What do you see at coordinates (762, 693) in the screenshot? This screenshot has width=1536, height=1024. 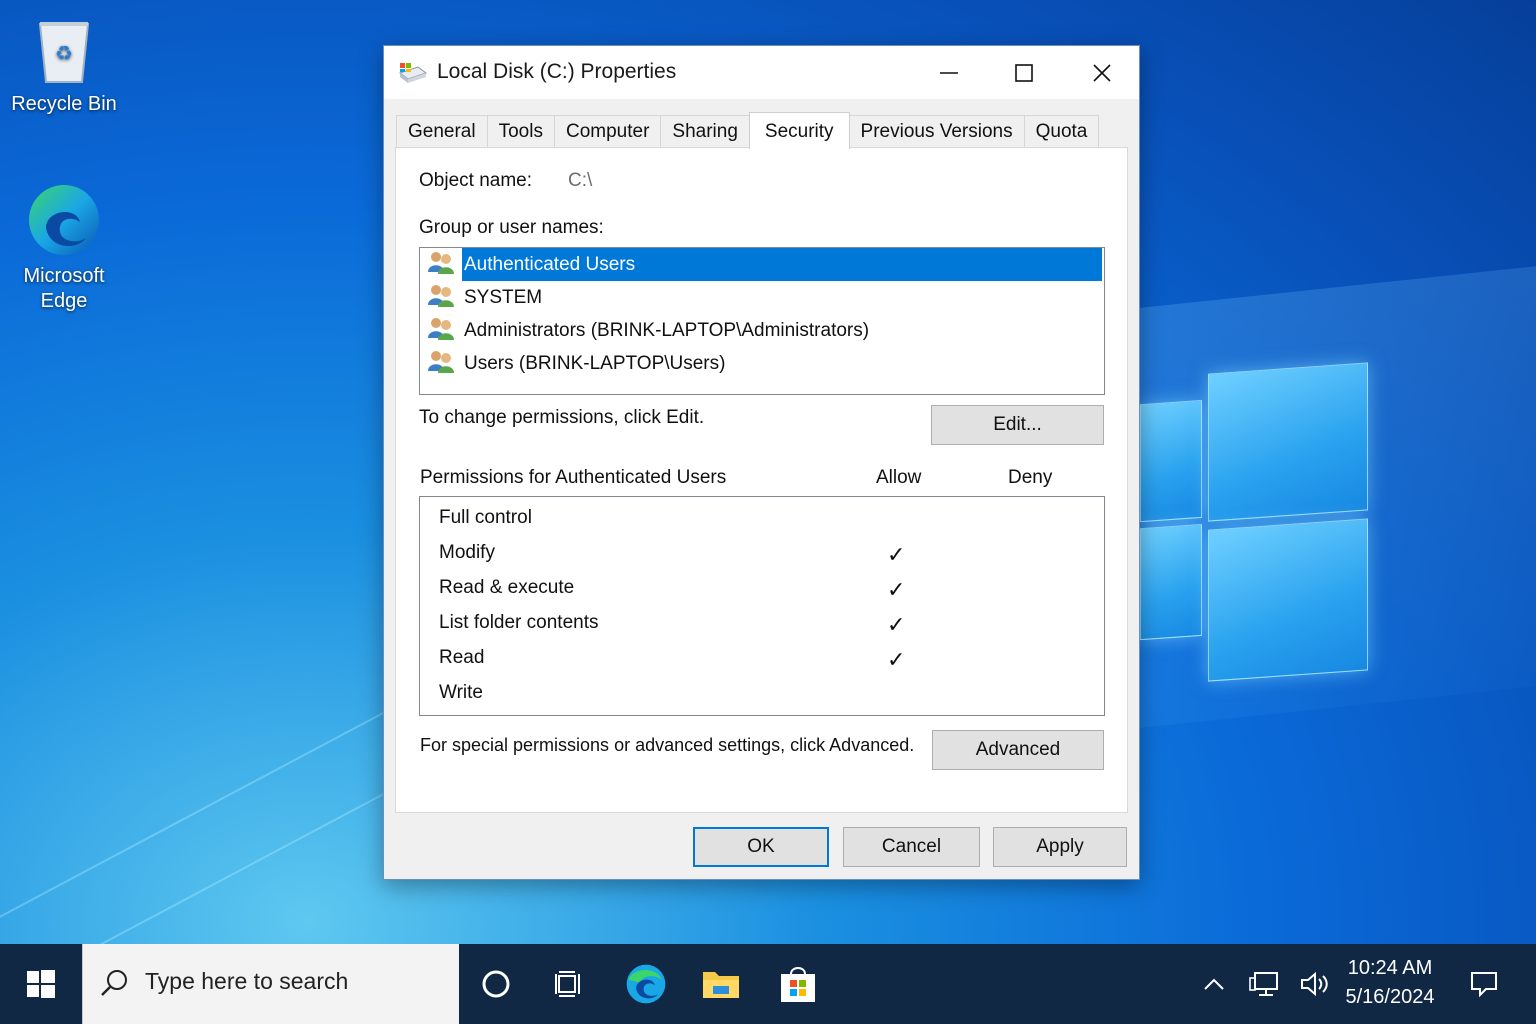 I see `permission-row: Write` at bounding box center [762, 693].